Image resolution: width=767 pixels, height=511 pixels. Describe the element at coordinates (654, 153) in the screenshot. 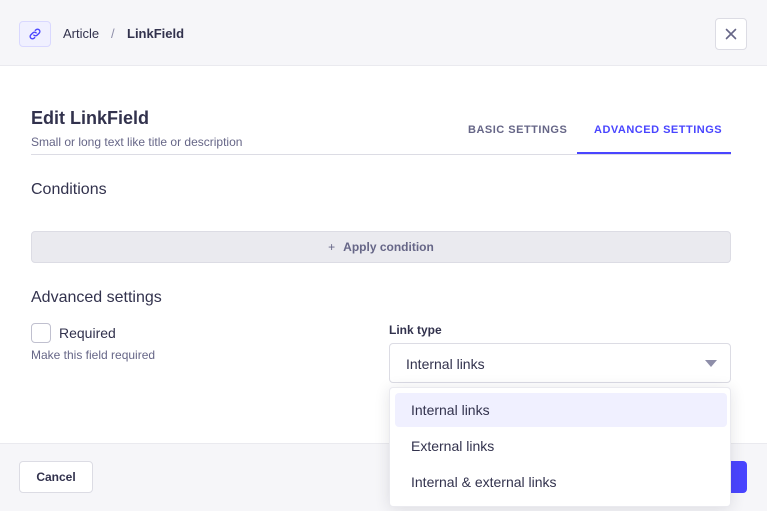

I see `active-tab-indicator` at that location.